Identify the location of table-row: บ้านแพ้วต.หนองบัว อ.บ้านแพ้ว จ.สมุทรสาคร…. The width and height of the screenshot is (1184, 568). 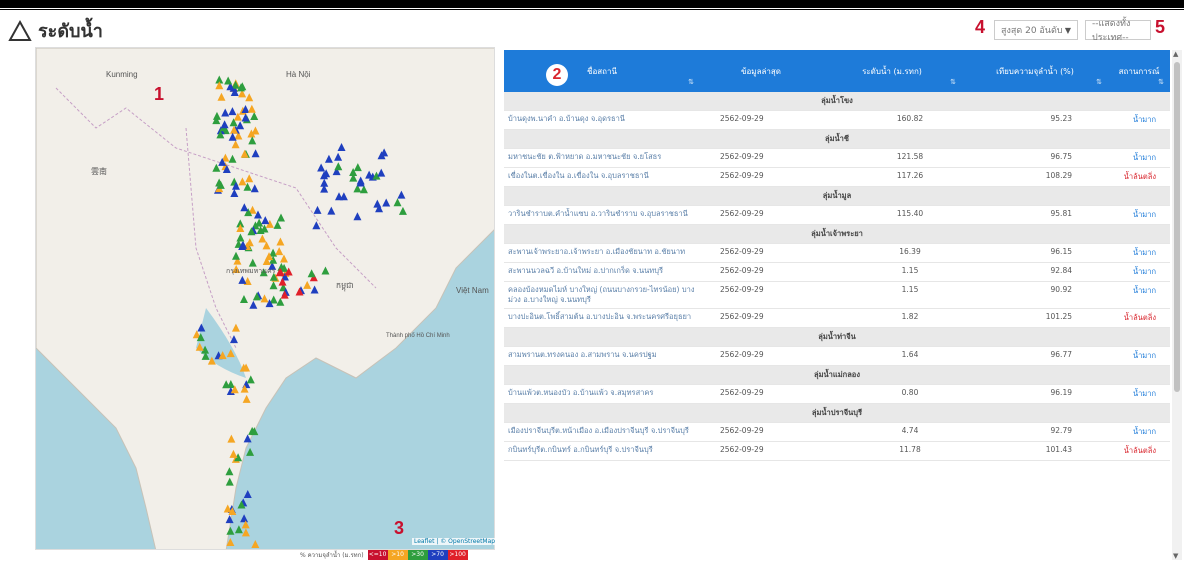
(837, 394).